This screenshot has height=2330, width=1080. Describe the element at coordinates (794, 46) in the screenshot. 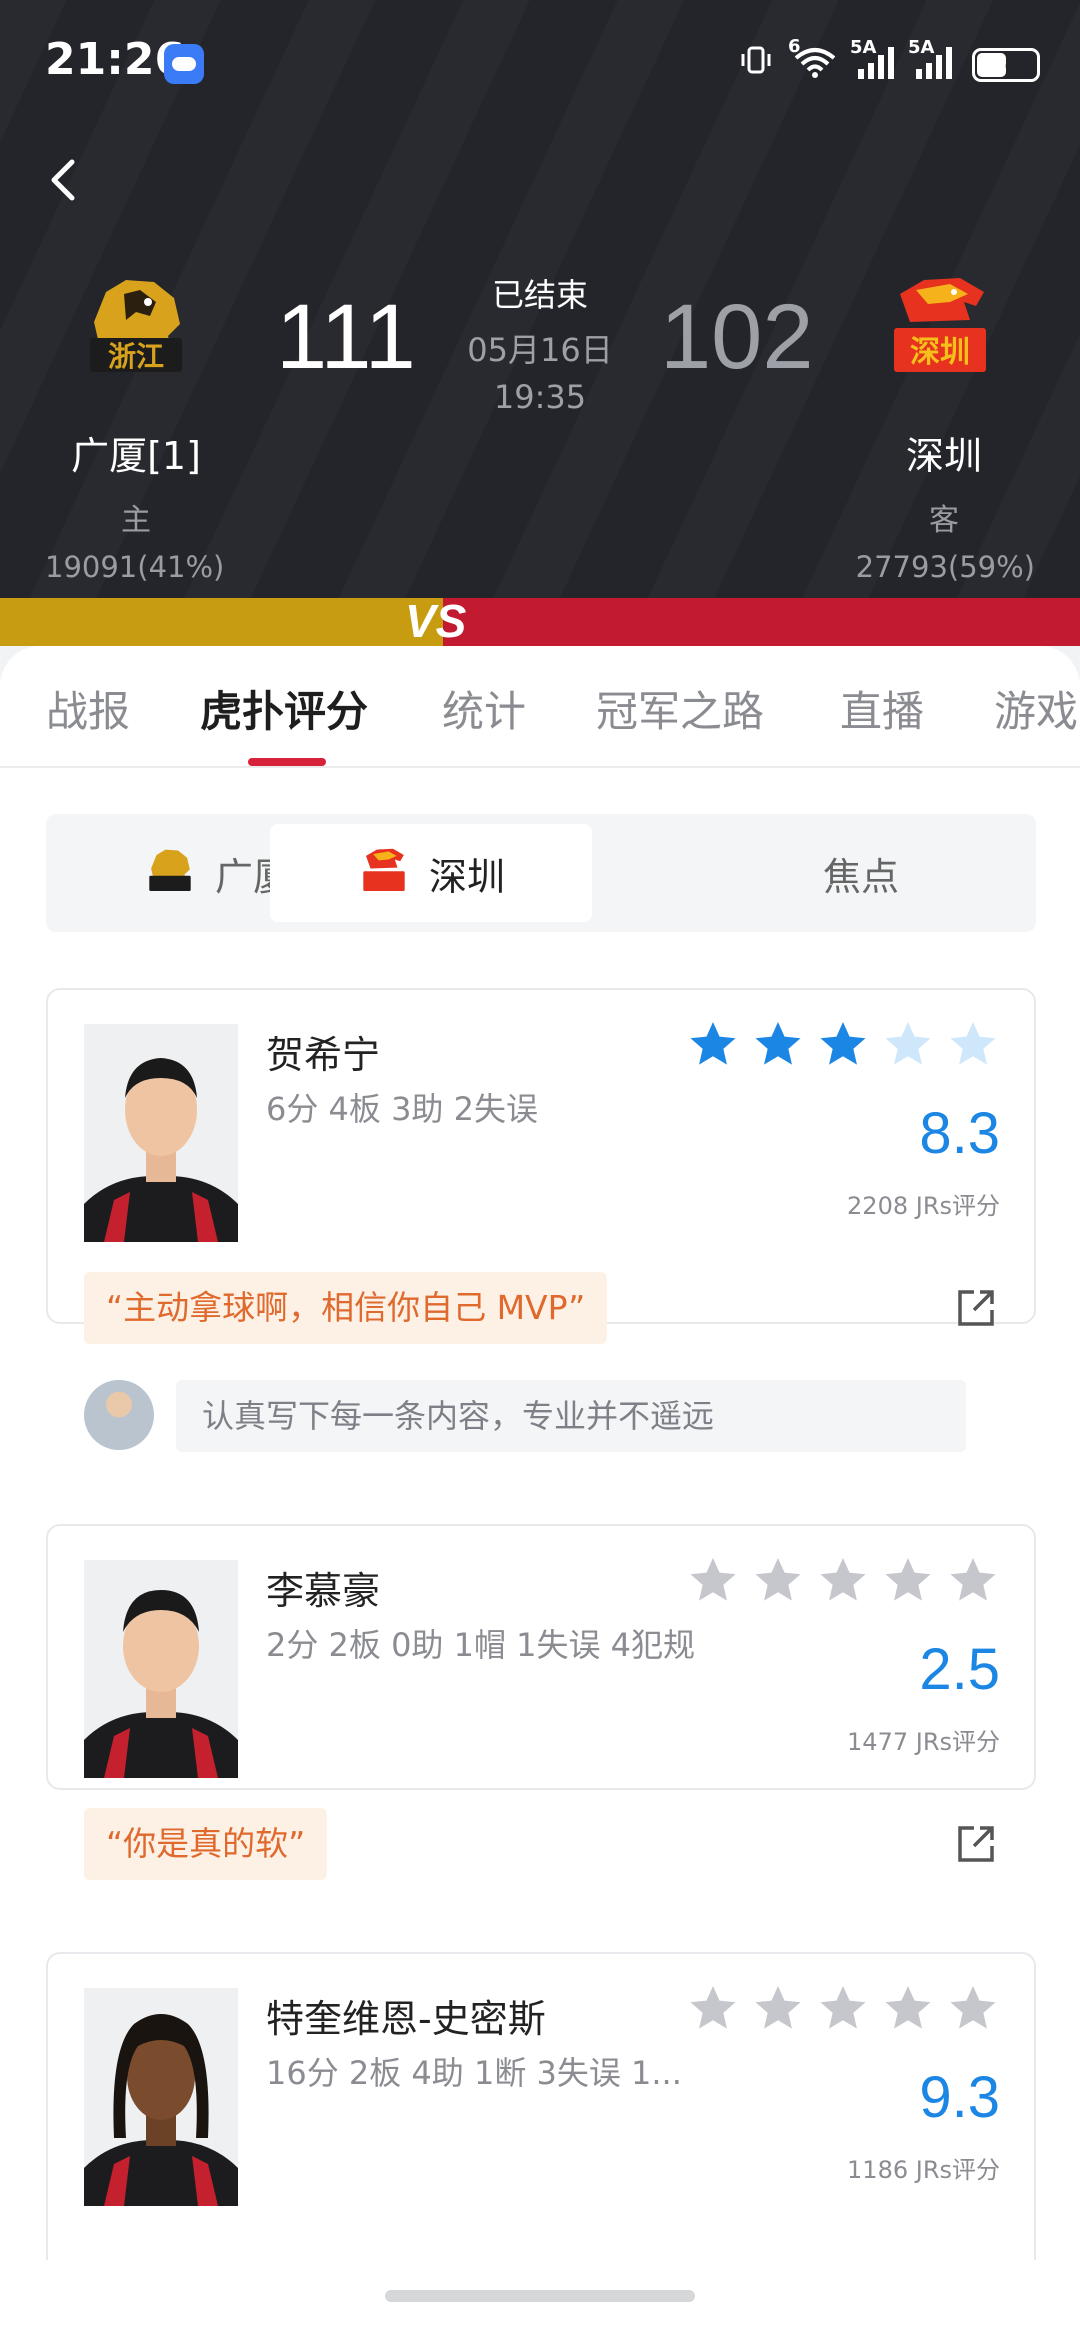

I see `wifi-network-label: 6` at that location.